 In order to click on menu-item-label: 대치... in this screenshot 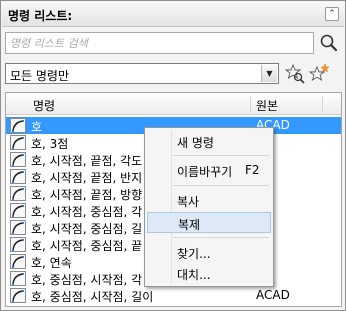, I will do `click(194, 275)`.